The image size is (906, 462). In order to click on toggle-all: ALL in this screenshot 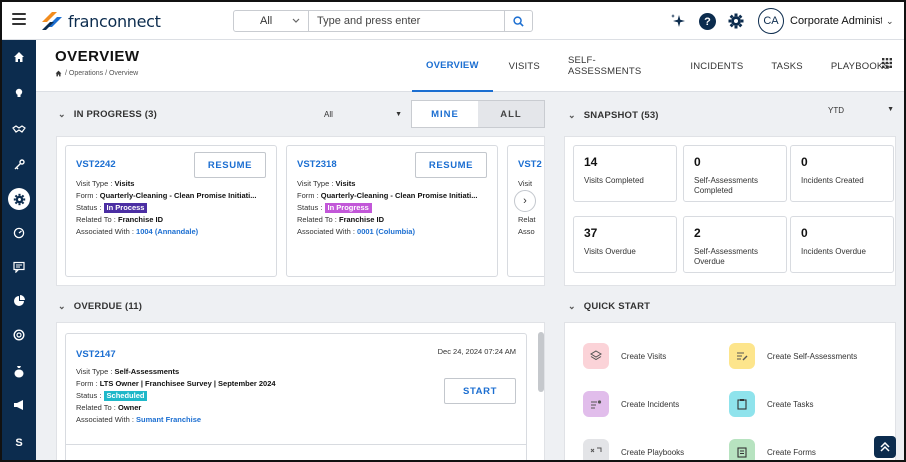, I will do `click(511, 114)`.